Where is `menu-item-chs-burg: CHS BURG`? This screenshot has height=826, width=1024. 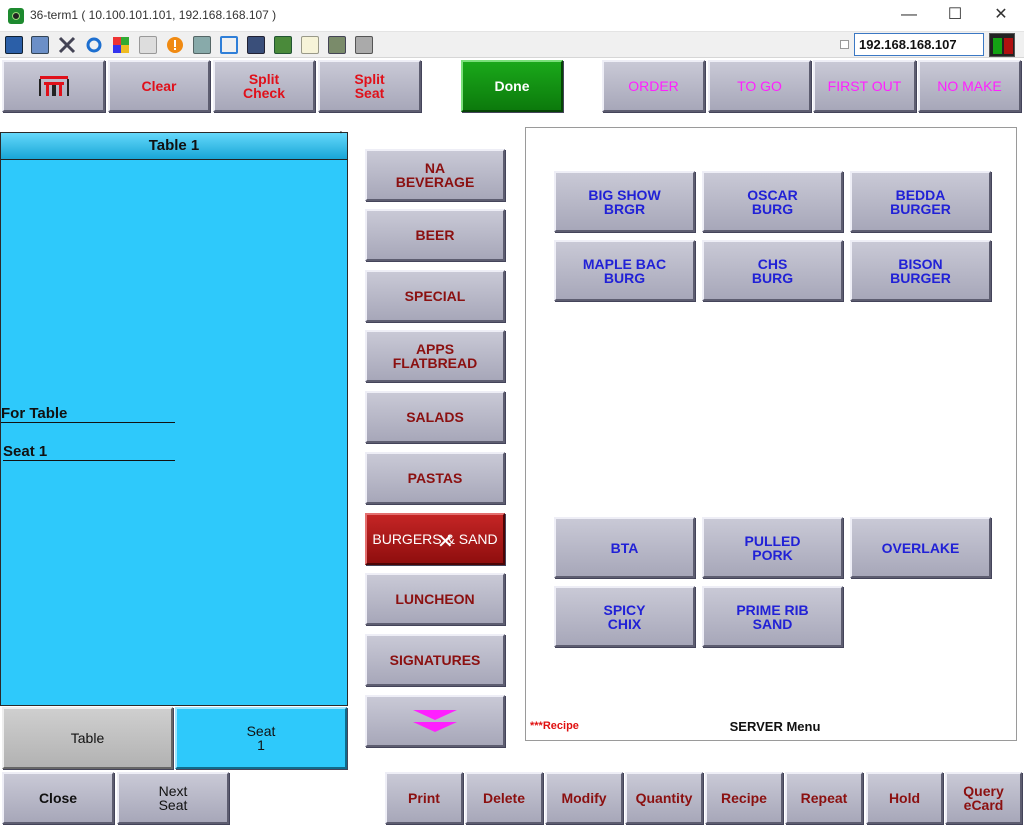 menu-item-chs-burg: CHS BURG is located at coordinates (772, 270).